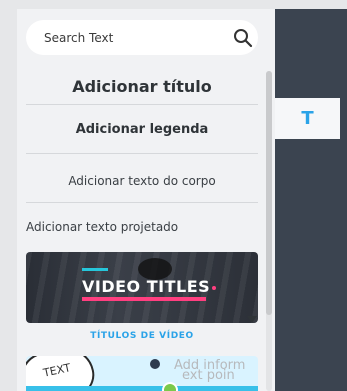 The width and height of the screenshot is (347, 391). Describe the element at coordinates (142, 336) in the screenshot. I see `category-label: TÍTULOS DE VÍDEO` at that location.